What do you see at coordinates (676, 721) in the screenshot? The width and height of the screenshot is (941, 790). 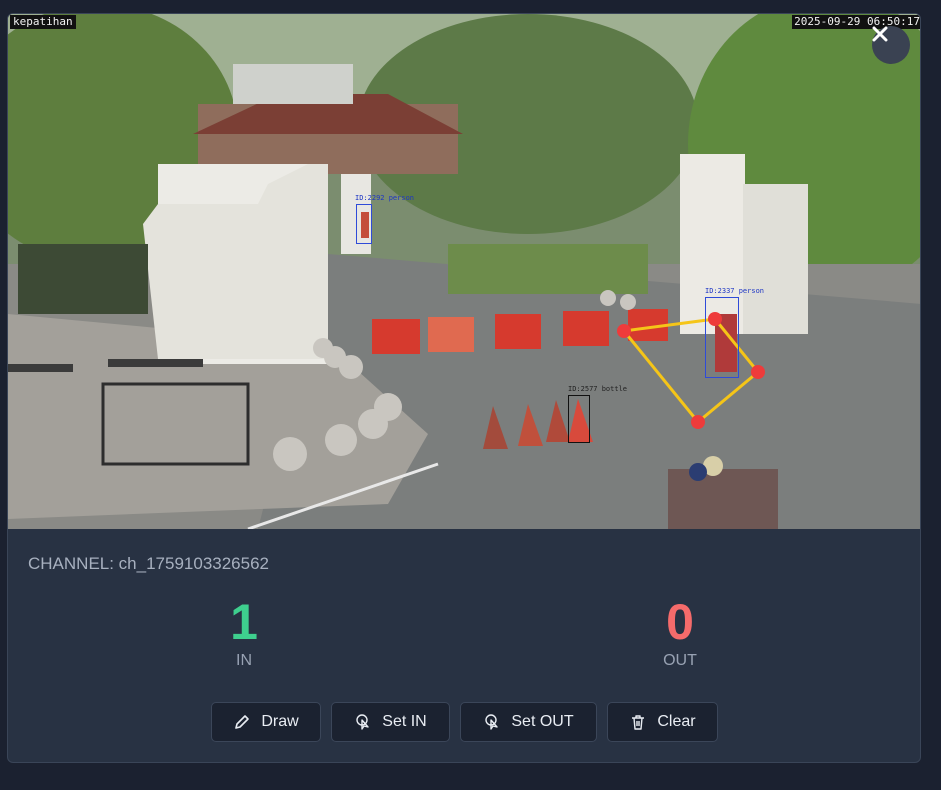 I see `clear-label: Clear` at bounding box center [676, 721].